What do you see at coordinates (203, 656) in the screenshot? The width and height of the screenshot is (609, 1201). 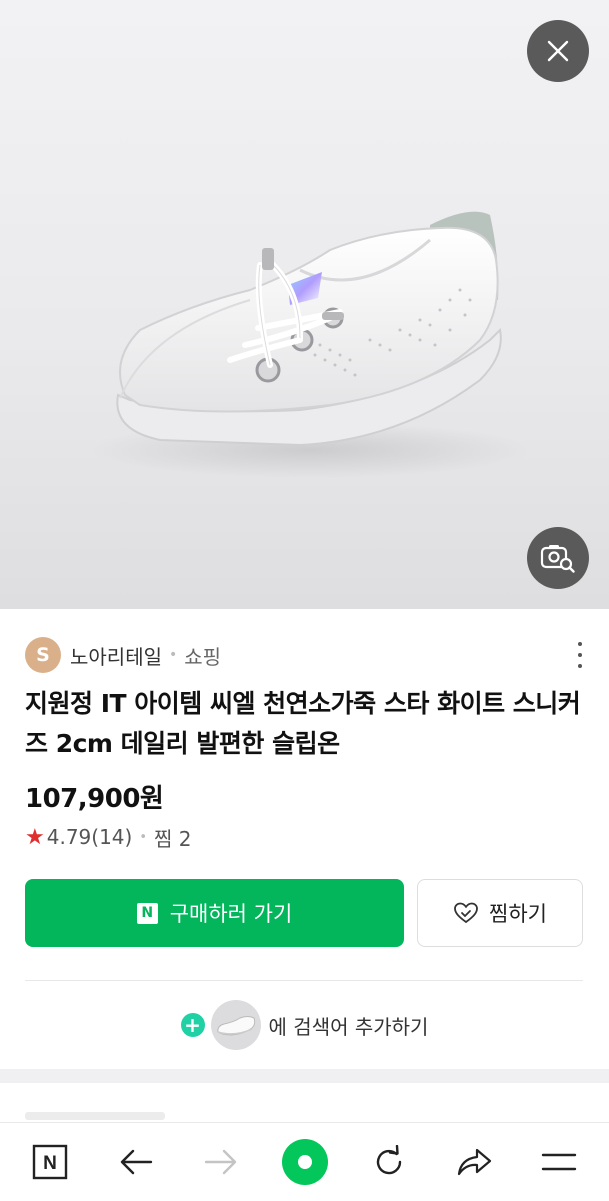 I see `seller-category: 쇼핑` at bounding box center [203, 656].